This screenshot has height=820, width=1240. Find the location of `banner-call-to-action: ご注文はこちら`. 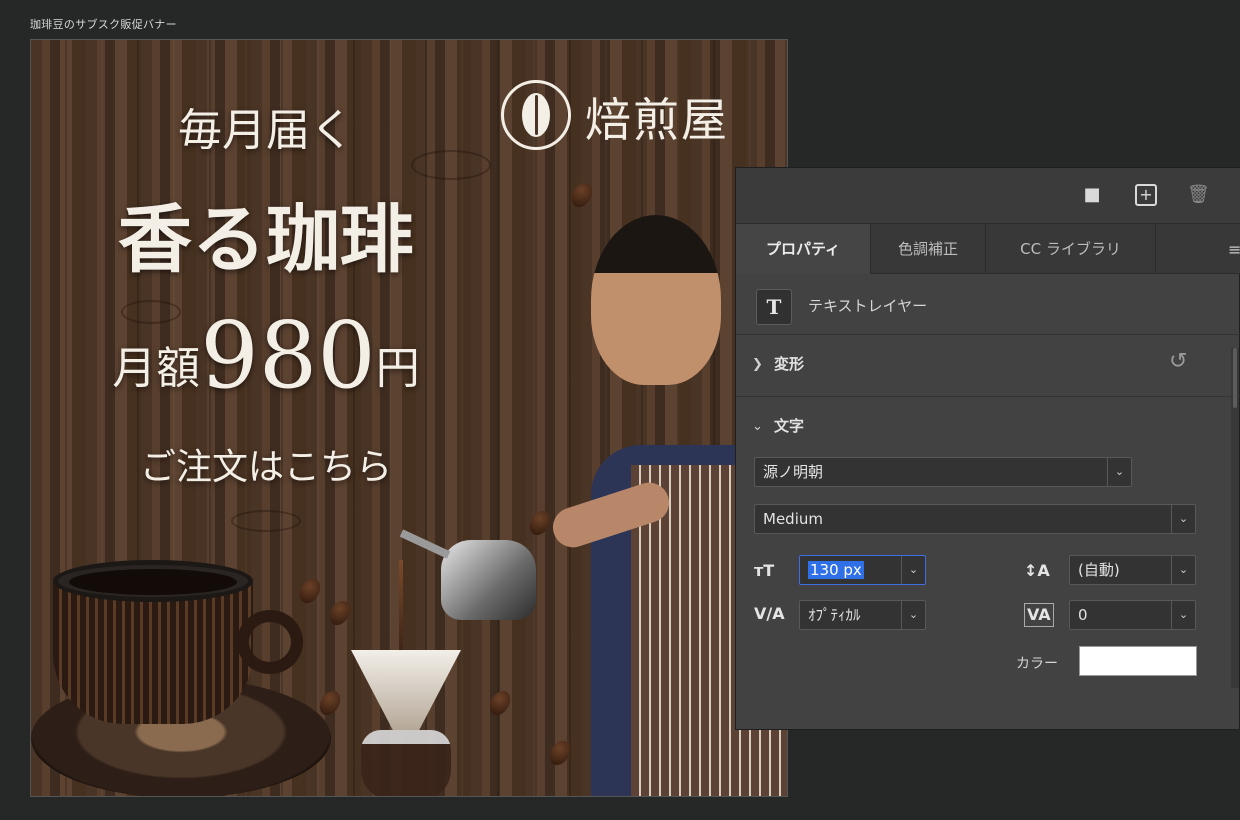

banner-call-to-action: ご注文はこちら is located at coordinates (266, 464).